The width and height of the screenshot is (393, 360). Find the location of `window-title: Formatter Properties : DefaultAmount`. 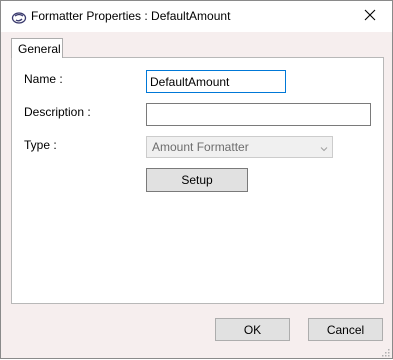

window-title: Formatter Properties : DefaultAmount is located at coordinates (131, 16).